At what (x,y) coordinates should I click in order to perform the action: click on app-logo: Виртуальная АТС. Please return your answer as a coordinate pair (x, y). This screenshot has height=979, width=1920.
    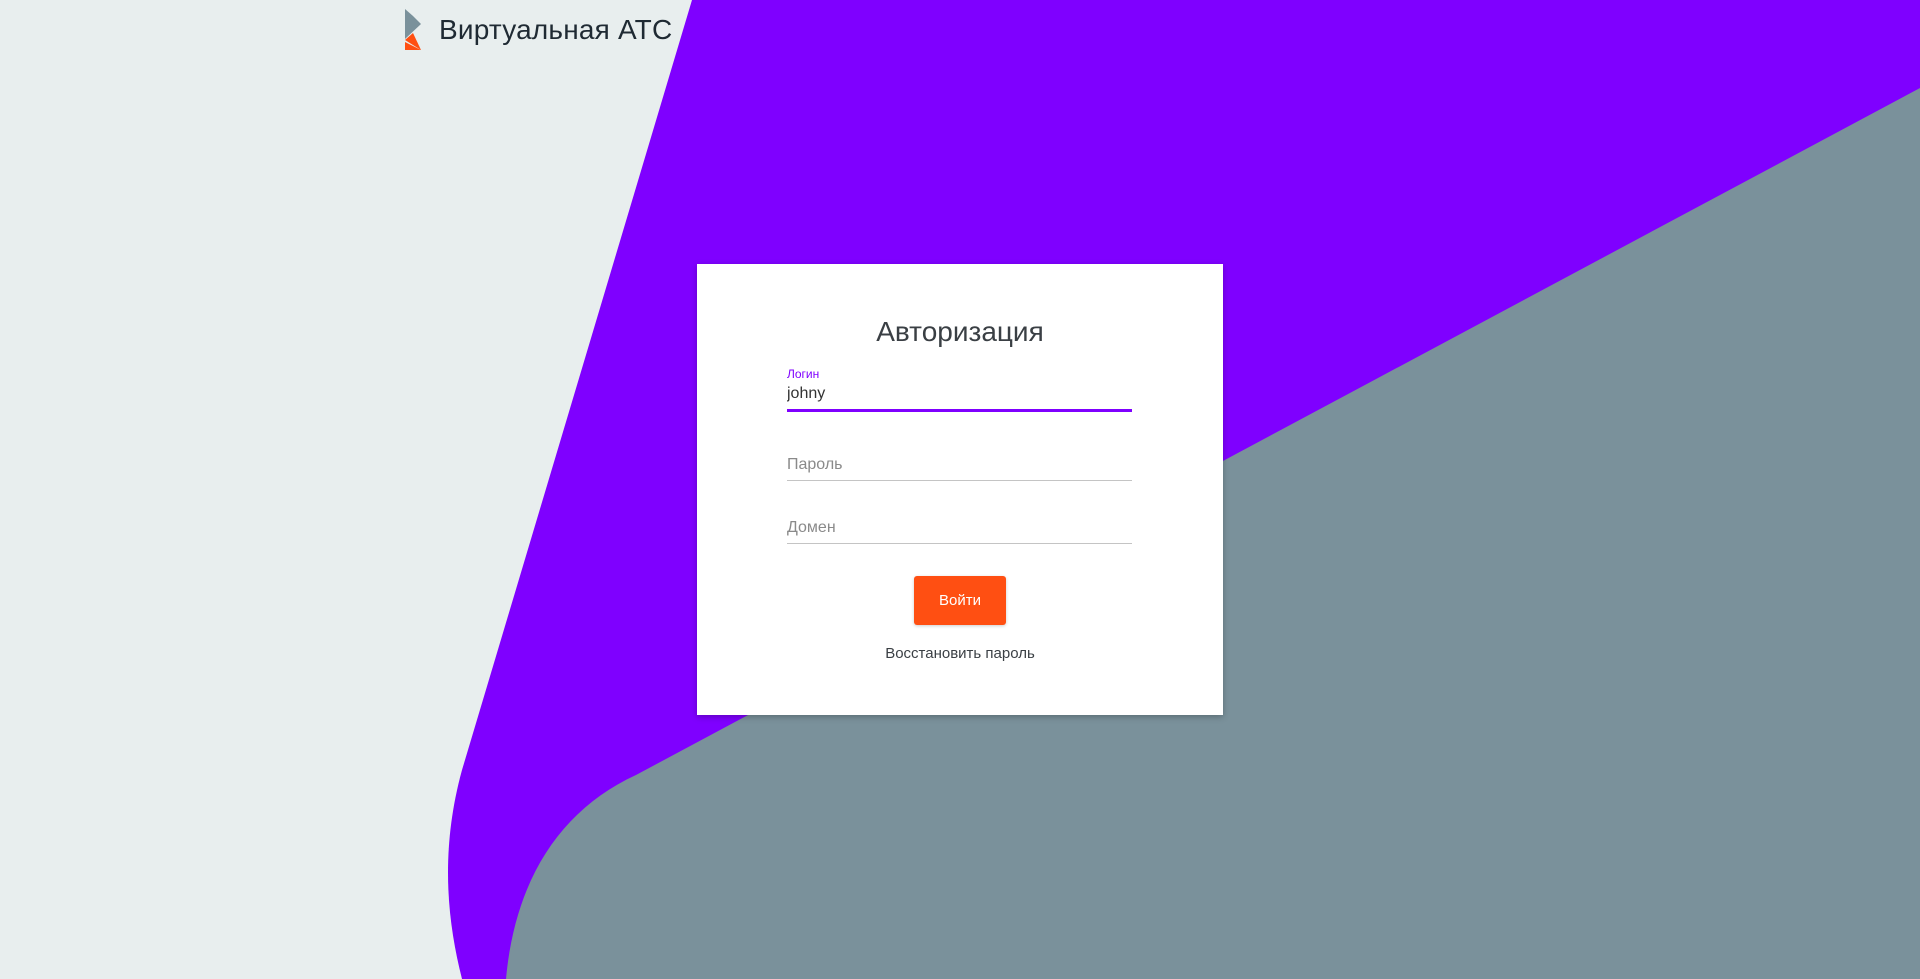
    Looking at the image, I should click on (538, 29).